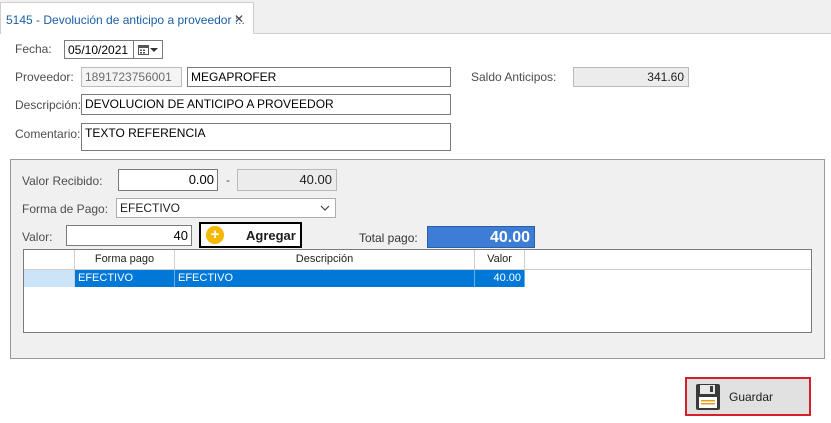 The width and height of the screenshot is (831, 423). What do you see at coordinates (500, 278) in the screenshot?
I see `cell-valor: 40.00` at bounding box center [500, 278].